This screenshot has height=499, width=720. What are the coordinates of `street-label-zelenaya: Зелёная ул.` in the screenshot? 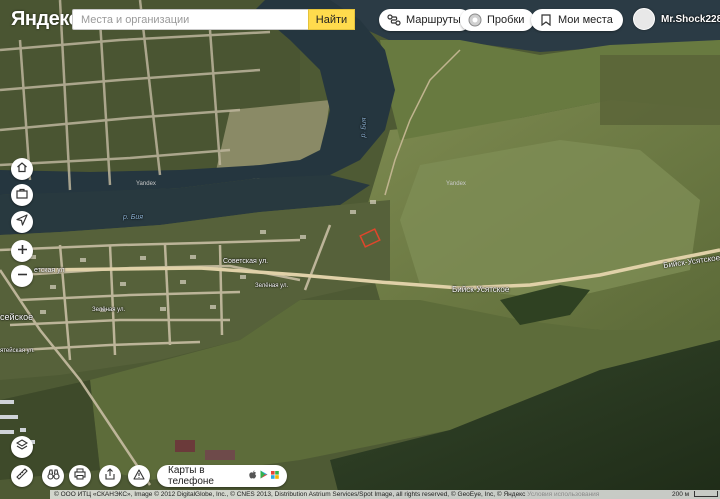 It's located at (272, 286).